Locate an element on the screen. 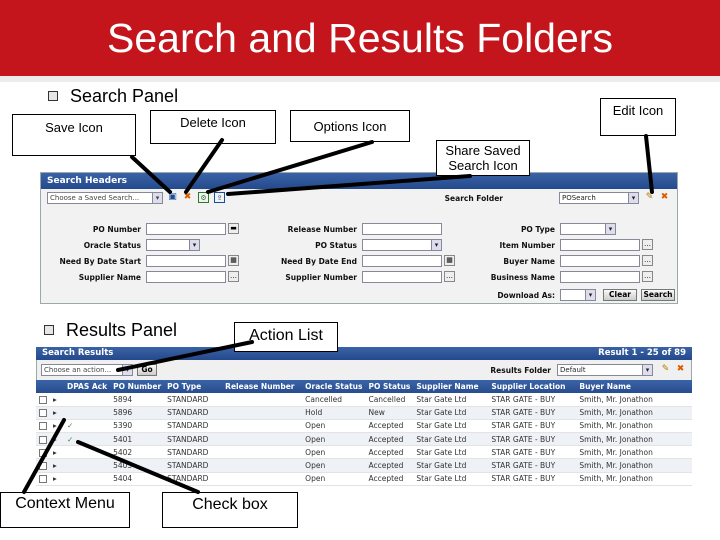 This screenshot has height=540, width=720. column-header: PO Number is located at coordinates (137, 386).